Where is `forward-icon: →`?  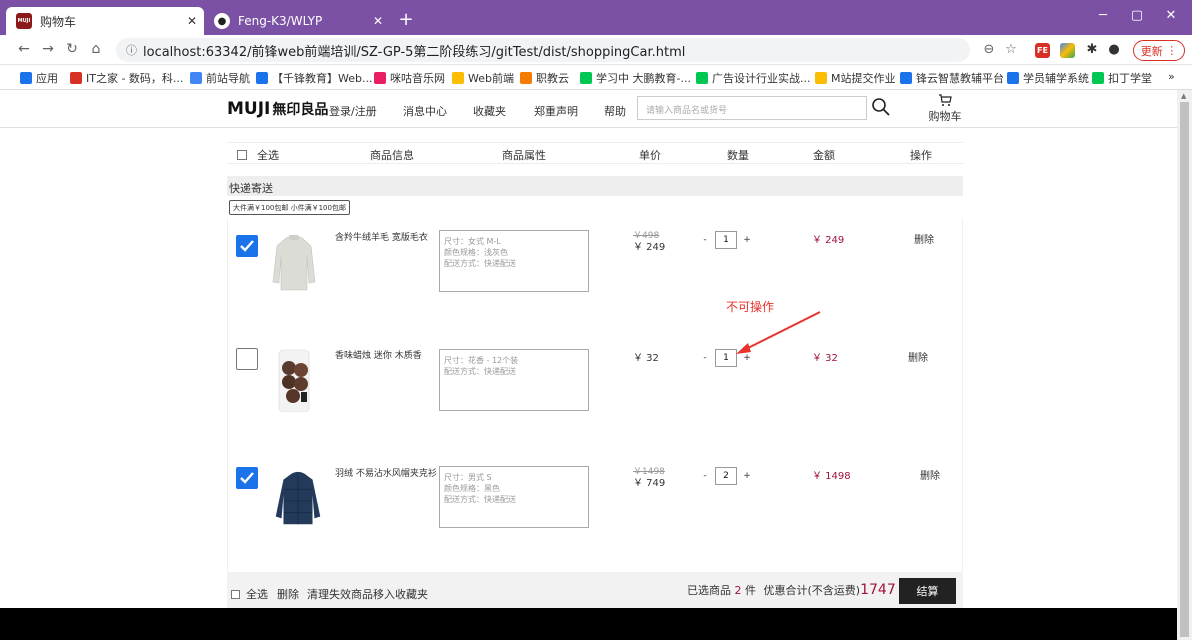 forward-icon: → is located at coordinates (48, 49).